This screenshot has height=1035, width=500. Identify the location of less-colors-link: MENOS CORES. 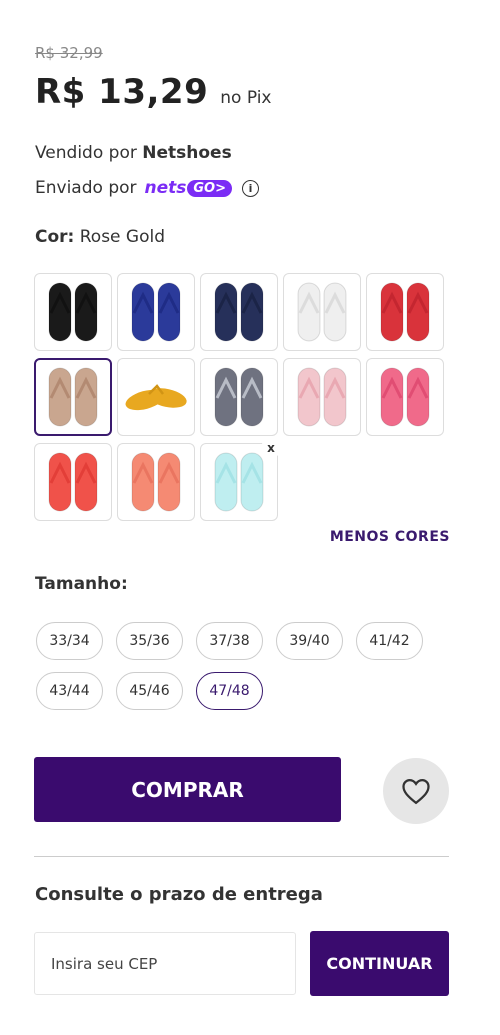
(390, 537).